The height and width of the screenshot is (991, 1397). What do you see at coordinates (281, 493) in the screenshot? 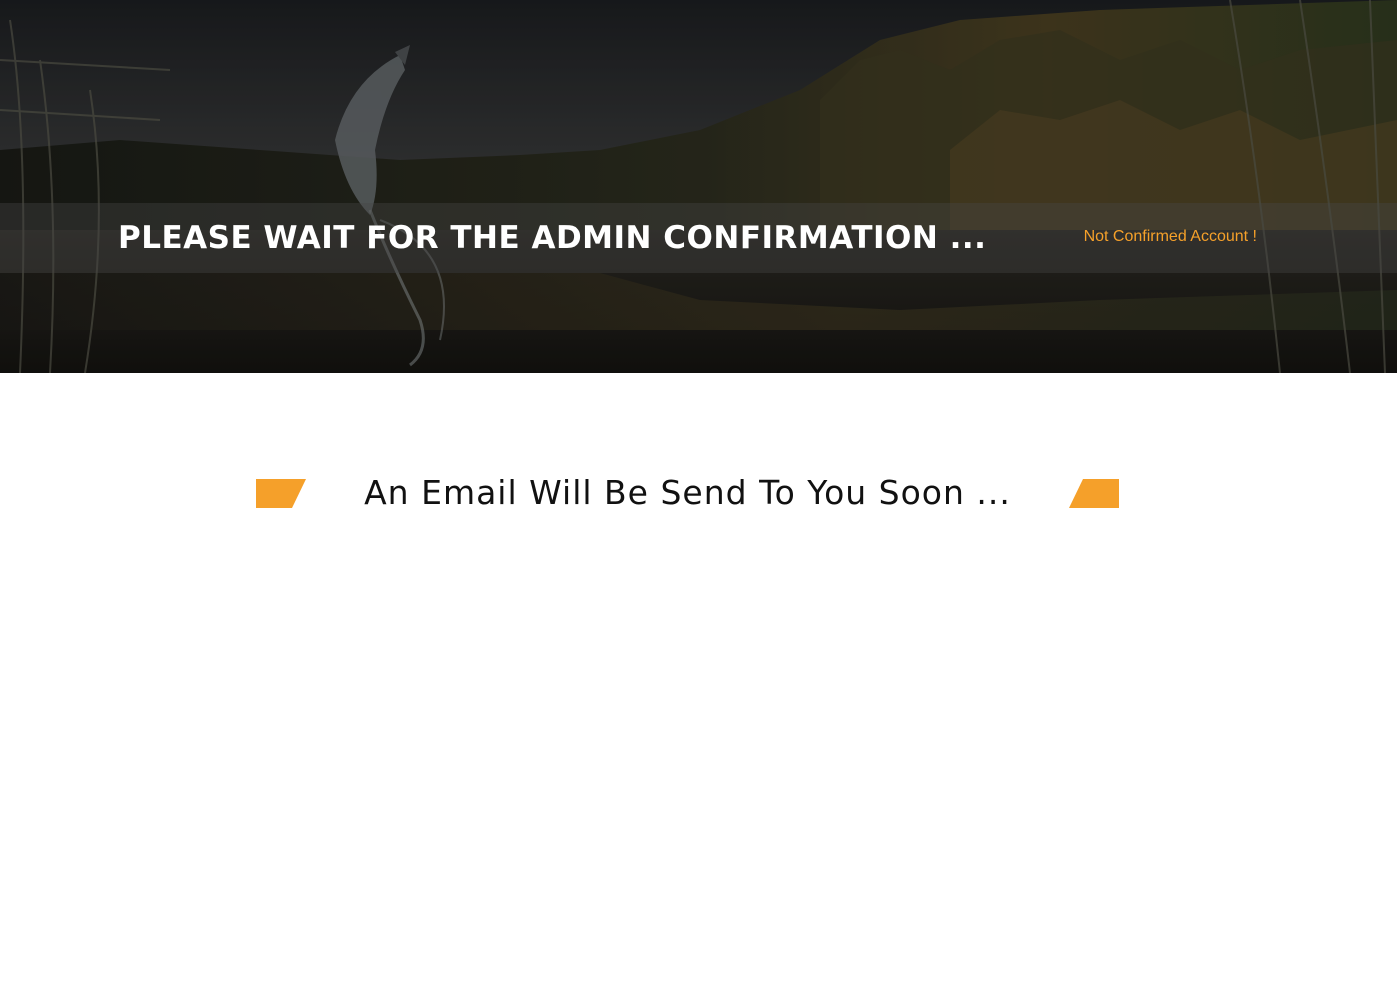
I see `left-parallelogram-decoration` at bounding box center [281, 493].